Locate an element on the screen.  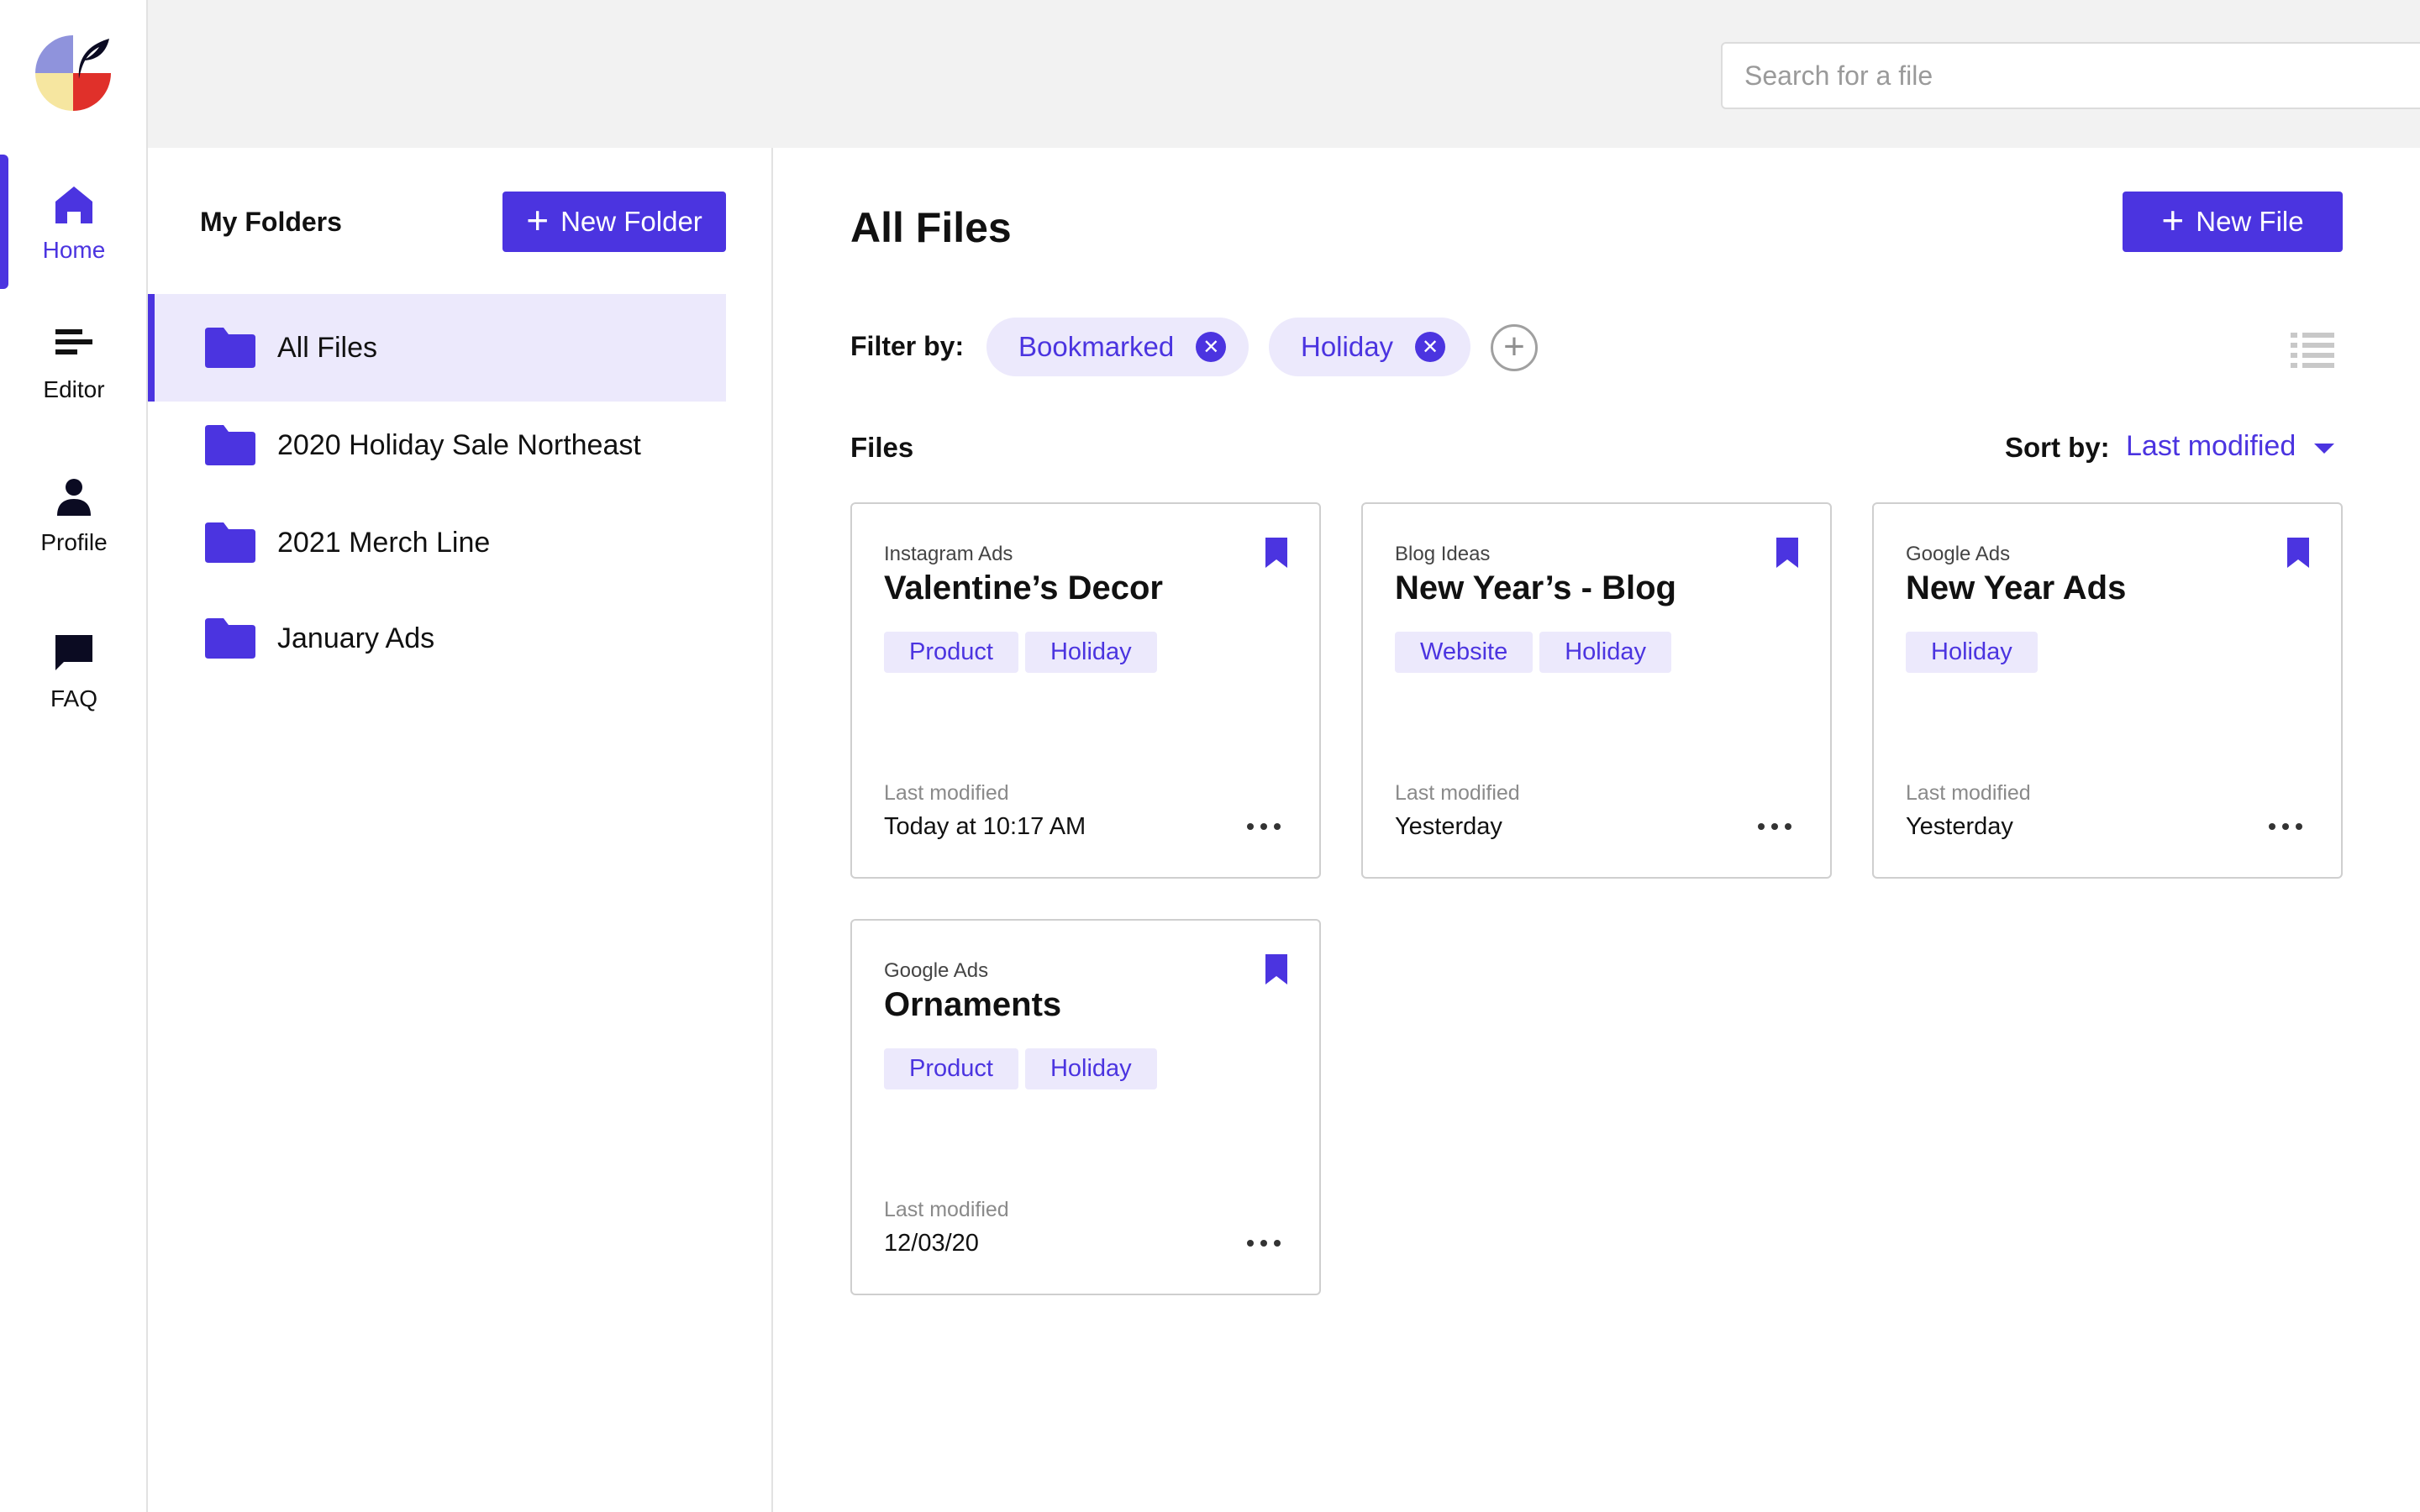
left-nav-rail: Home Editor Profile FAQ is located at coordinates (74, 756).